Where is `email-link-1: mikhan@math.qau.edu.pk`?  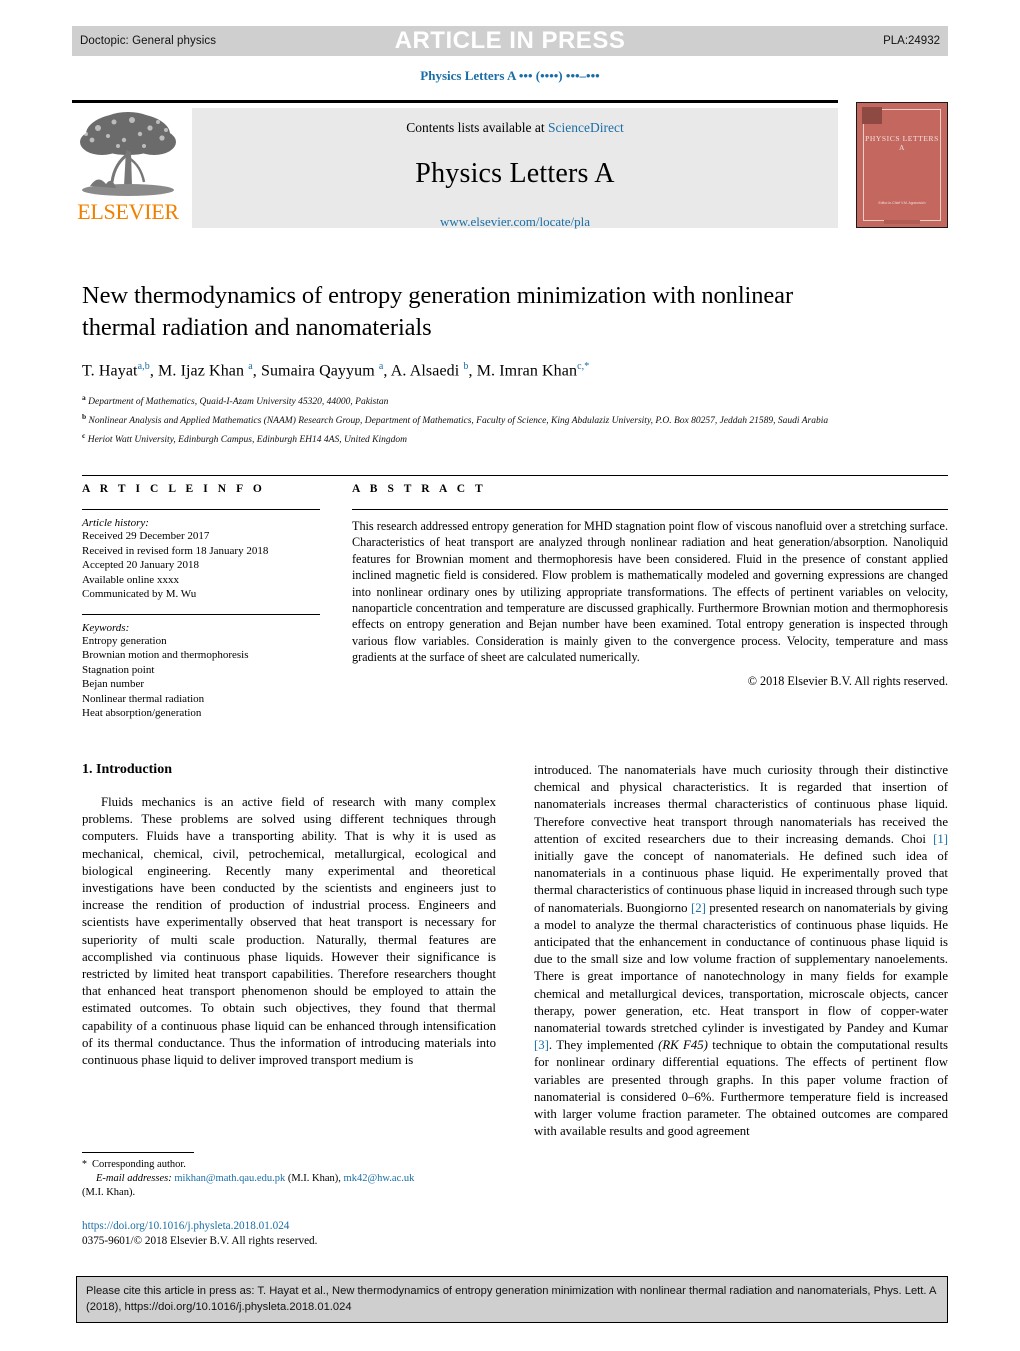
email-link-1: mikhan@math.qau.edu.pk is located at coordinates (229, 1178).